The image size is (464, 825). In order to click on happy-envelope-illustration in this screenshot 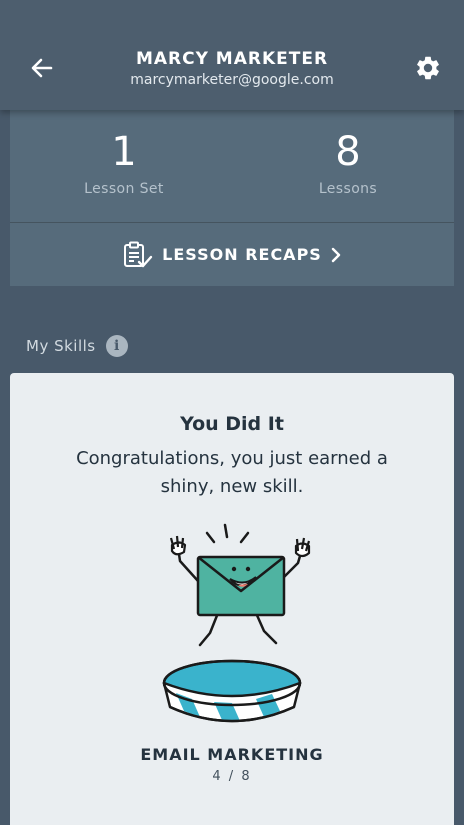, I will do `click(236, 623)`.